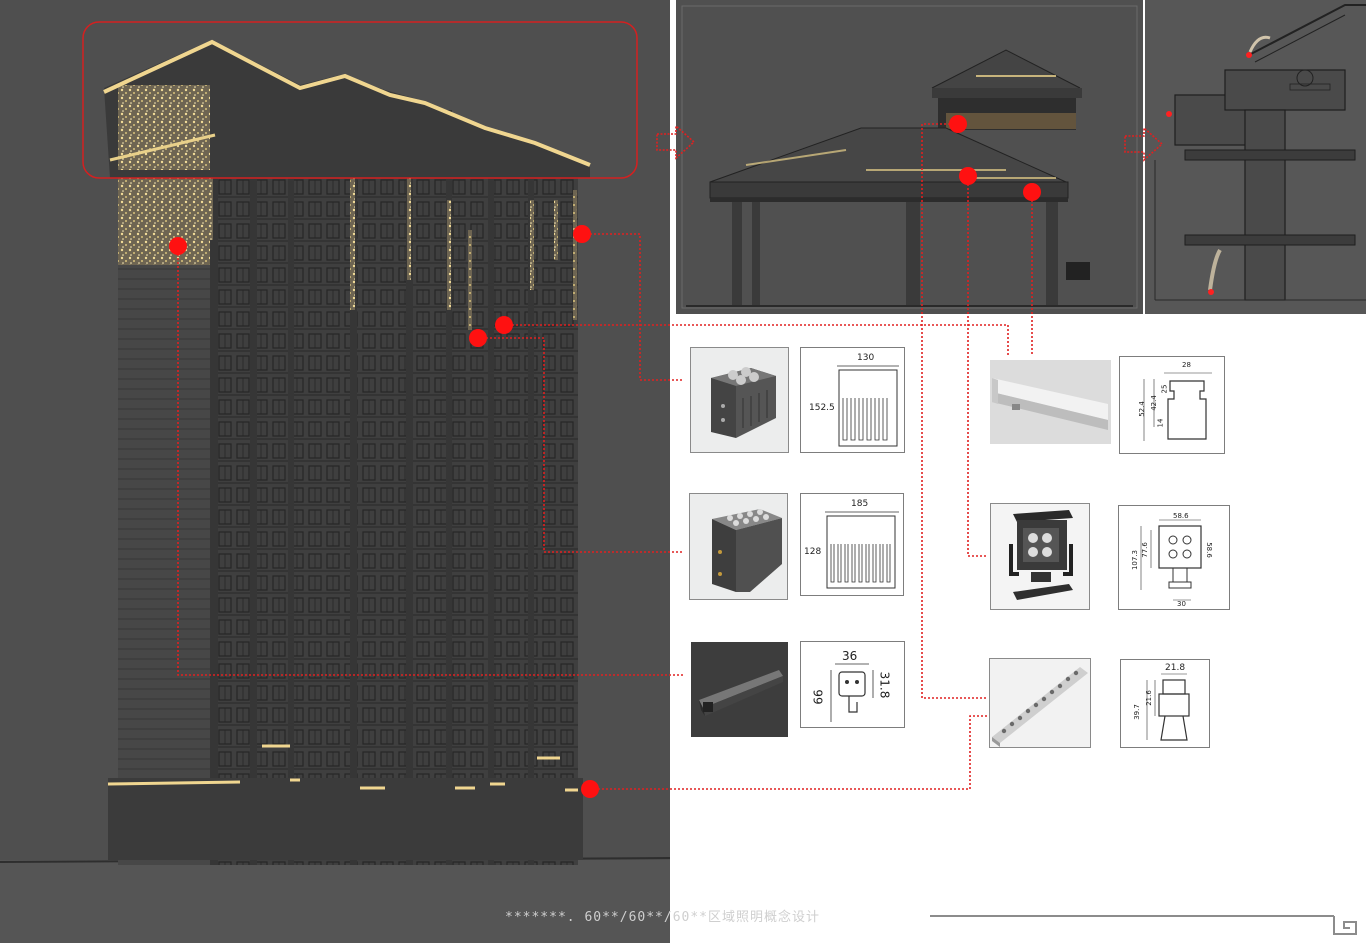 This screenshot has width=1366, height=943. I want to click on dim-label: 39.7, so click(1136, 712).